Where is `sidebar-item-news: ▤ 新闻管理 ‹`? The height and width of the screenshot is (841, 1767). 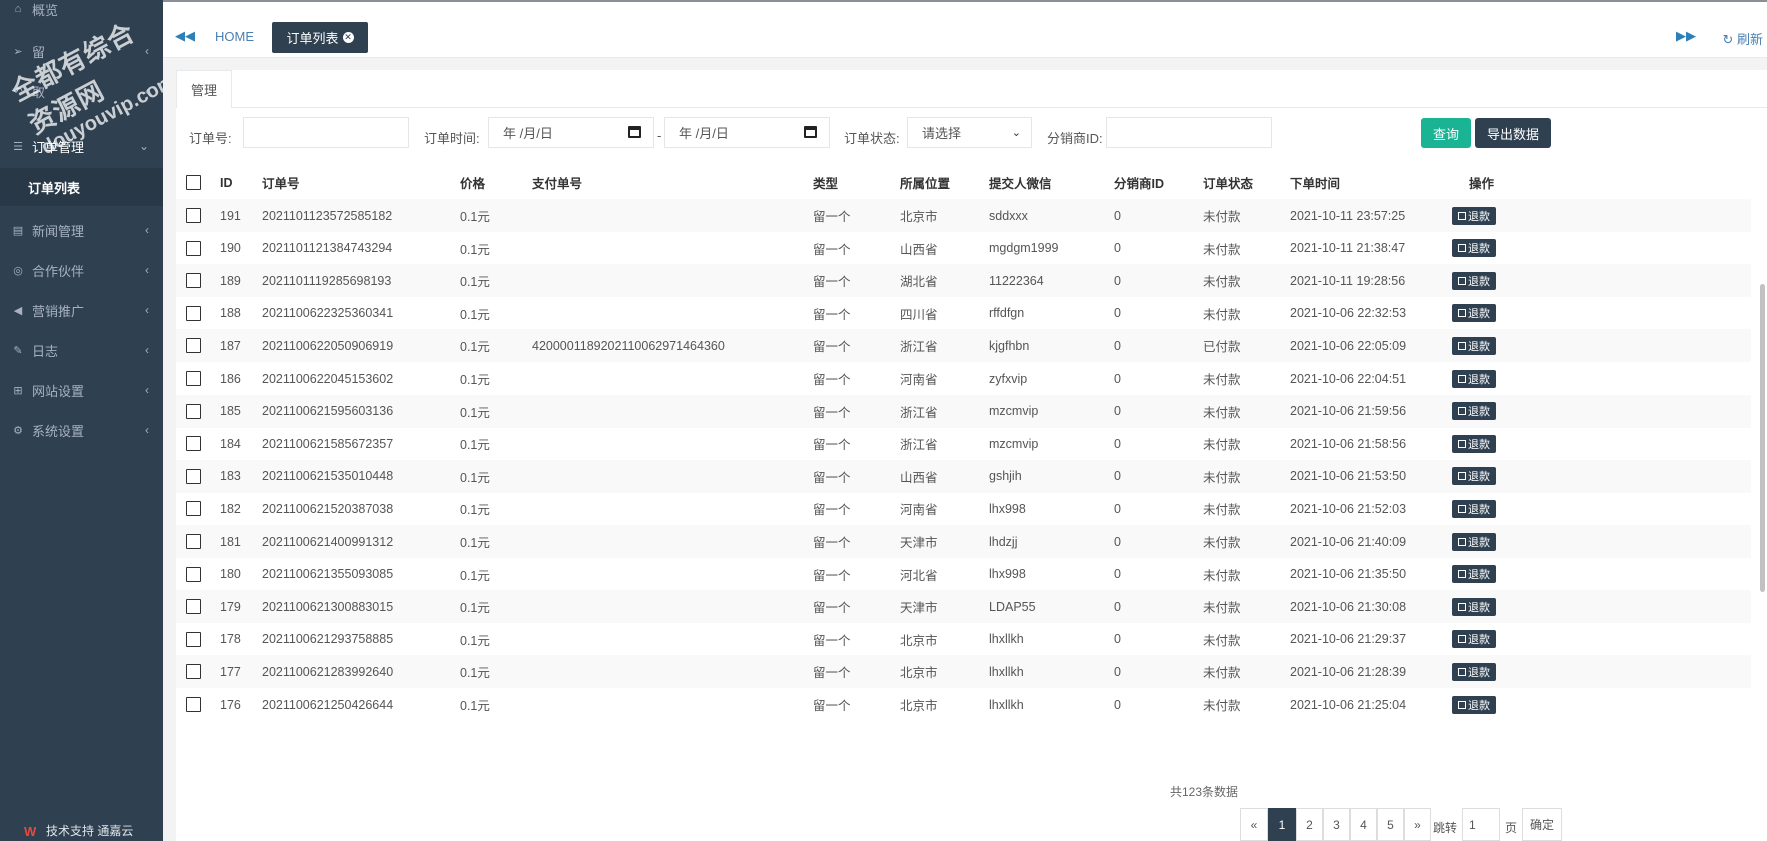
sidebar-item-news: ▤ 新闻管理 ‹ is located at coordinates (81, 230).